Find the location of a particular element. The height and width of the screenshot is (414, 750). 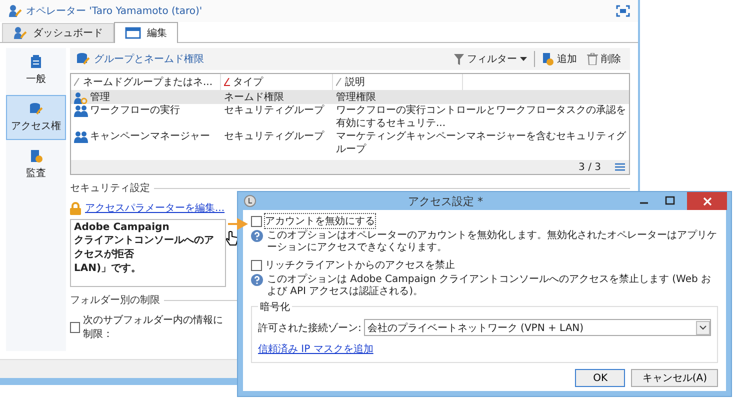

table-cell: 管理 is located at coordinates (100, 97).